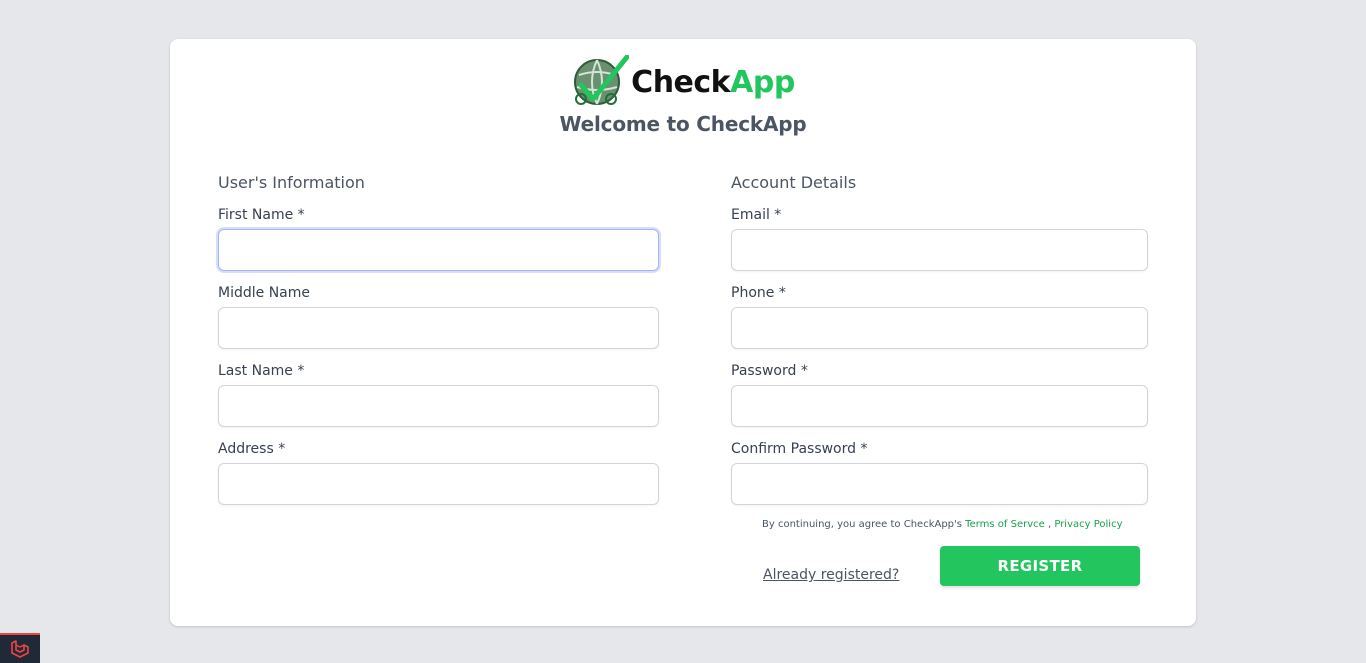  What do you see at coordinates (939, 484) in the screenshot?
I see `confirm-password-input` at bounding box center [939, 484].